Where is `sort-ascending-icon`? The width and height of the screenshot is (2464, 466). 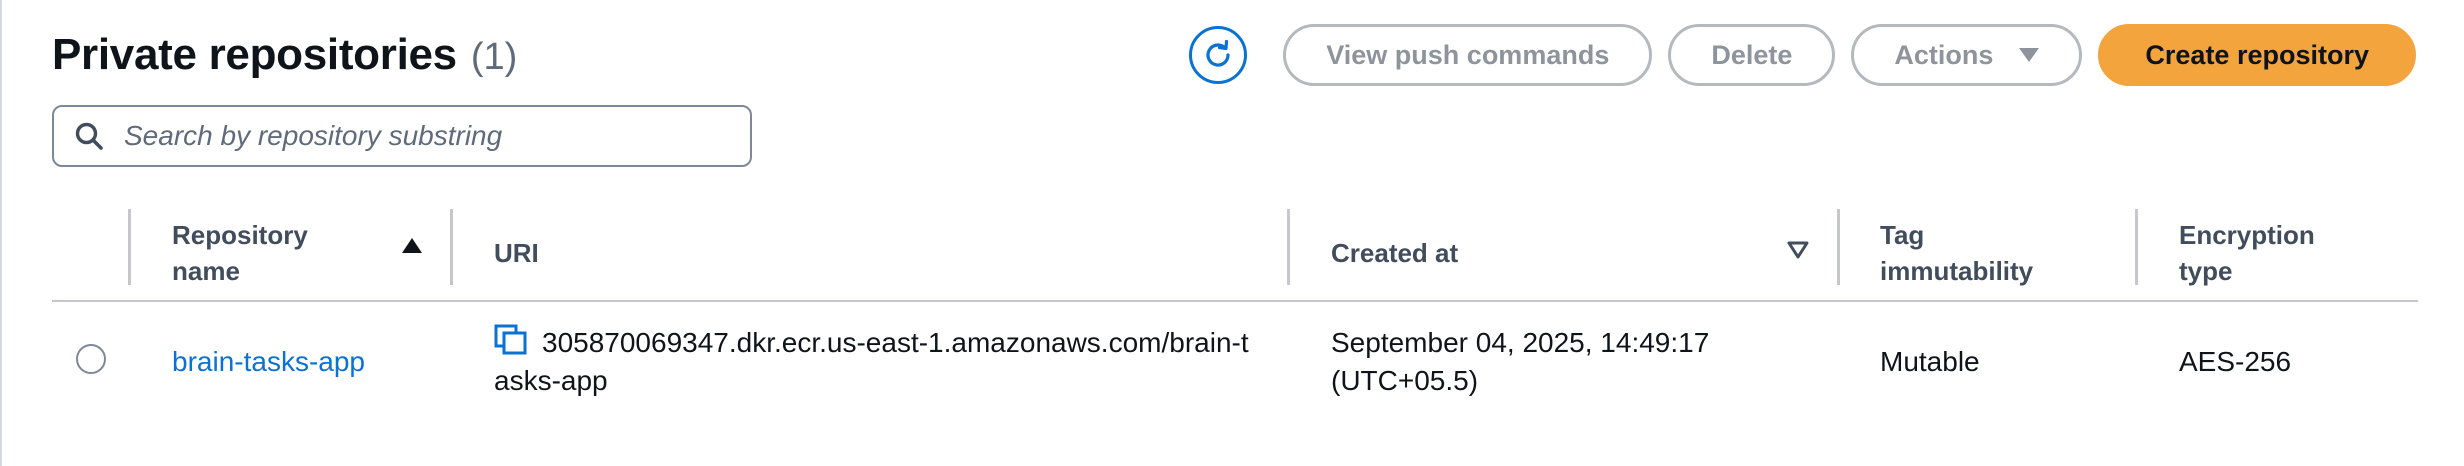 sort-ascending-icon is located at coordinates (412, 245).